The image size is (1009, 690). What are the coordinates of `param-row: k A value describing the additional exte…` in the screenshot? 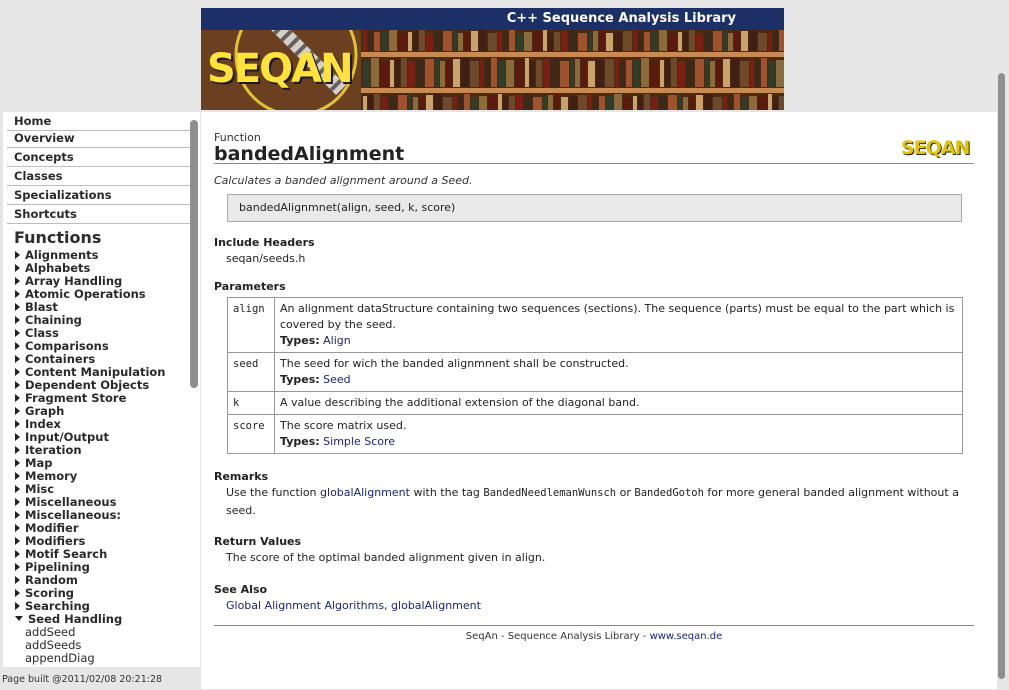 It's located at (595, 403).